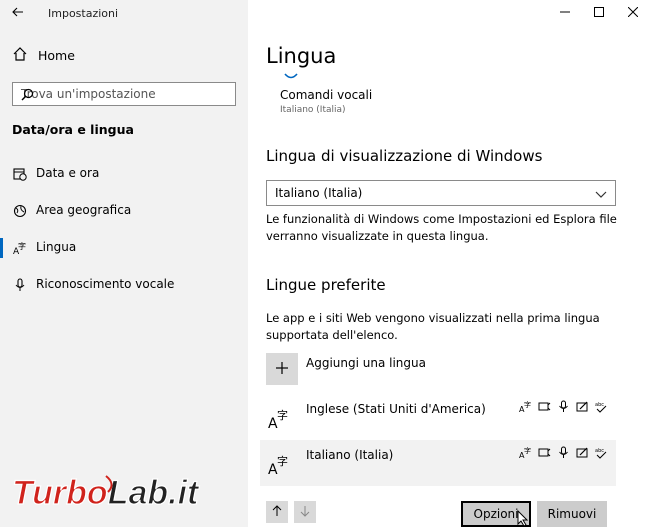  I want to click on sidebar-item-region: Area geografica, so click(124, 211).